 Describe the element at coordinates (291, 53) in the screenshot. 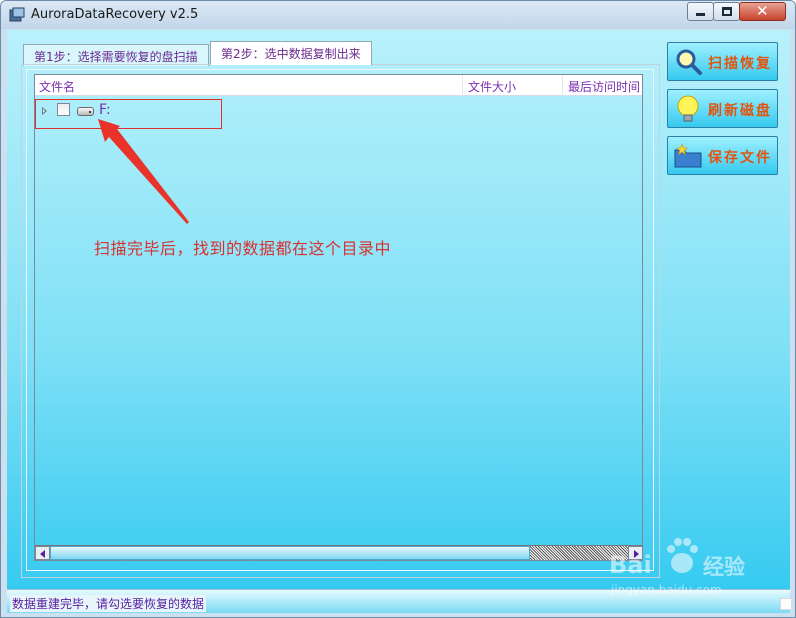

I see `tab-step2: 第2步：选中数据复制出来` at that location.